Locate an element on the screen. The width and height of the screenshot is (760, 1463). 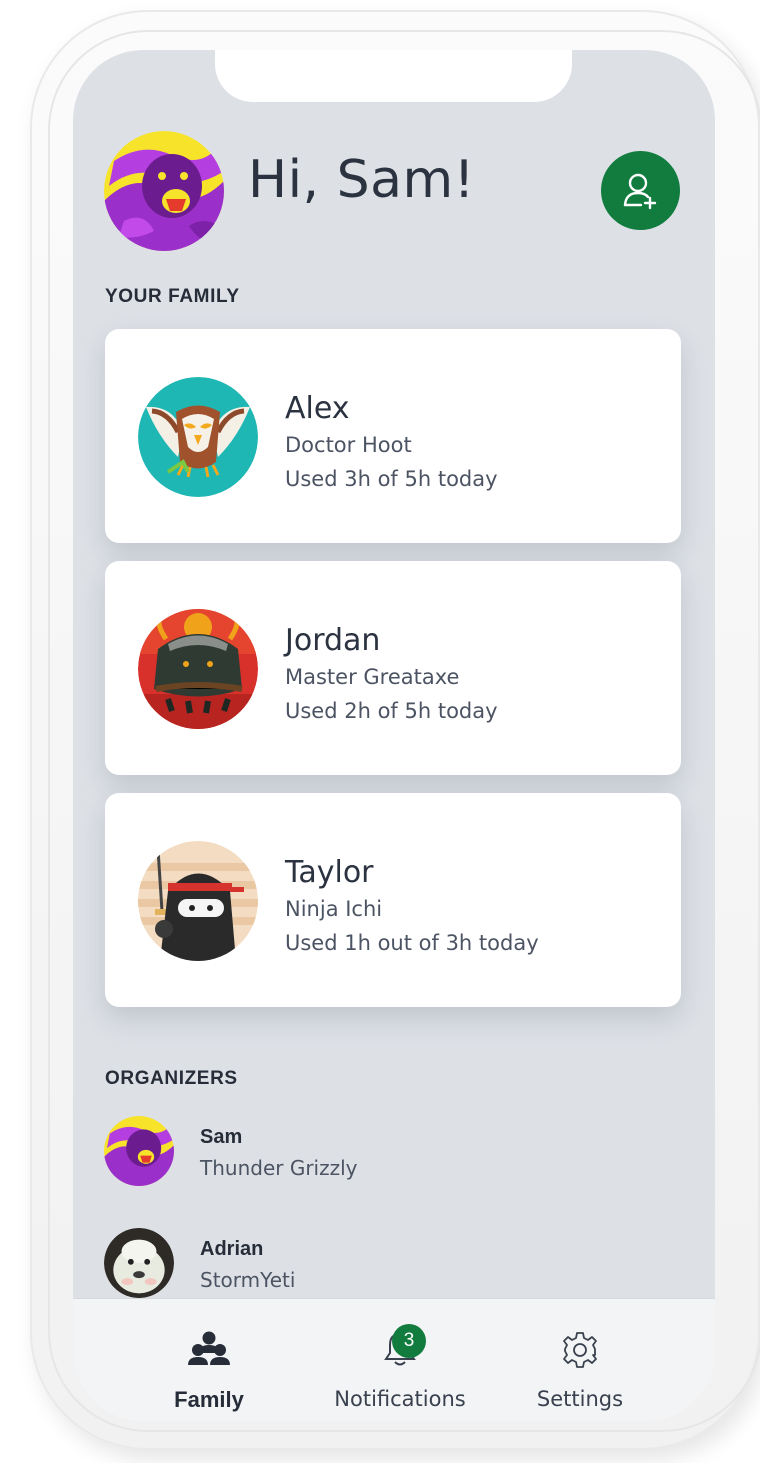
member-usage: Used 2h of 5h today is located at coordinates (391, 711).